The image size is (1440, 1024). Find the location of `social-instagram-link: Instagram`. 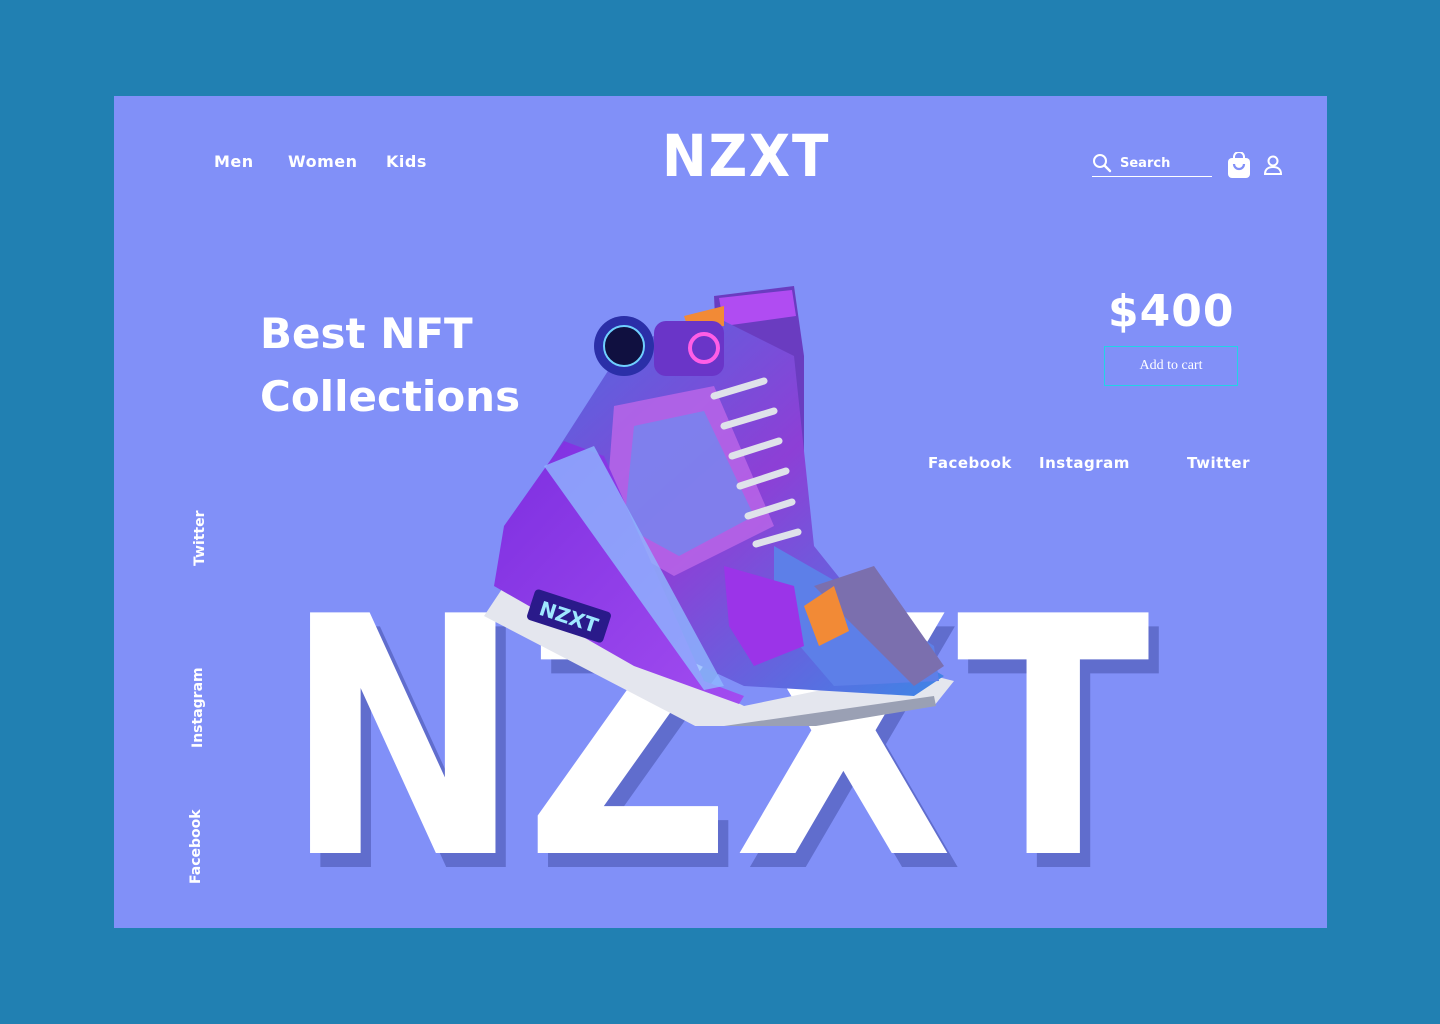

social-instagram-link: Instagram is located at coordinates (1084, 463).